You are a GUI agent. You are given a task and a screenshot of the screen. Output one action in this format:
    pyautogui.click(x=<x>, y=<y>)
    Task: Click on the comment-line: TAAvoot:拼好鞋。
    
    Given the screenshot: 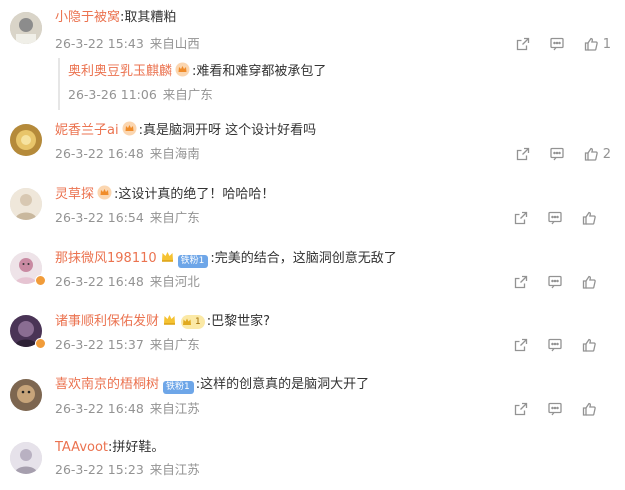 What is the action you would take?
    pyautogui.click(x=110, y=447)
    